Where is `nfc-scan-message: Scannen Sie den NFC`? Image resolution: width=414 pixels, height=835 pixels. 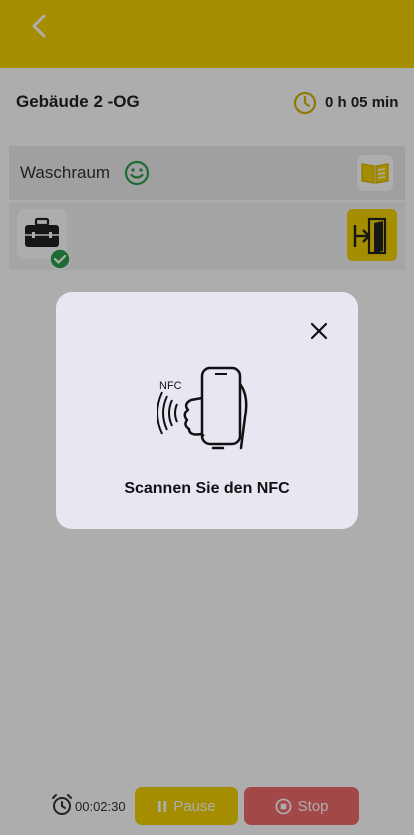
nfc-scan-message: Scannen Sie den NFC is located at coordinates (207, 488).